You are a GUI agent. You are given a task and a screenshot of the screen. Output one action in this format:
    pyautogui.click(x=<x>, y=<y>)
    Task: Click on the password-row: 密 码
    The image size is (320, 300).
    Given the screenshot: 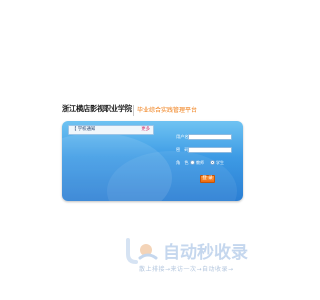 What is the action you would take?
    pyautogui.click(x=205, y=155)
    